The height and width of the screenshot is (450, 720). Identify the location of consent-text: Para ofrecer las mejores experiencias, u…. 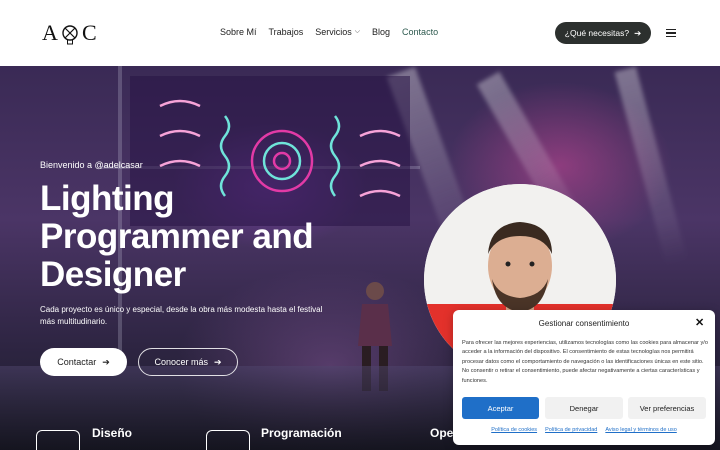
(585, 362).